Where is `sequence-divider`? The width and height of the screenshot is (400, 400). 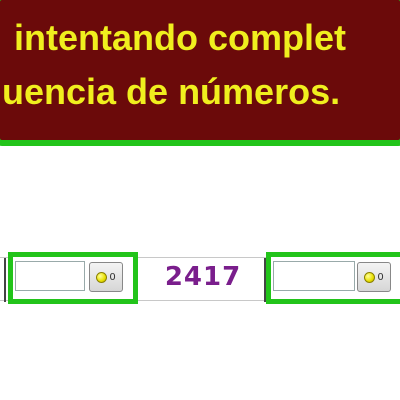 sequence-divider is located at coordinates (5, 280).